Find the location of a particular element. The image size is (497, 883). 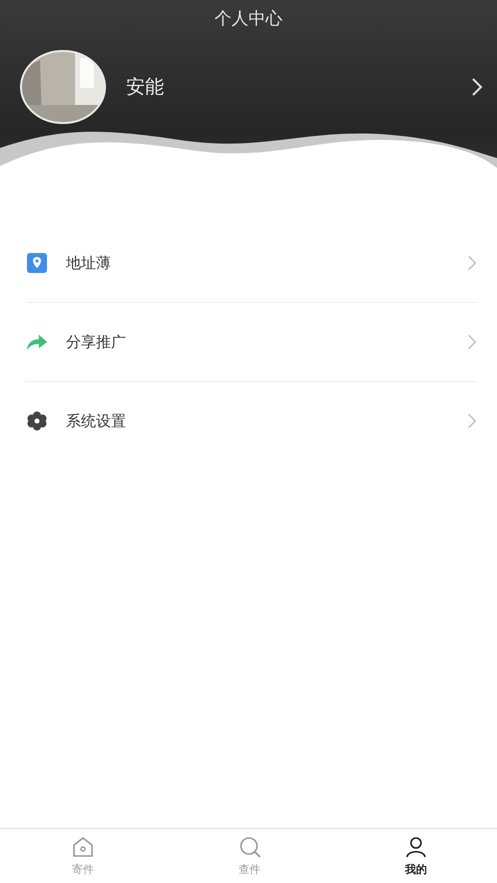

page-title: 个人中心 is located at coordinates (248, 19).